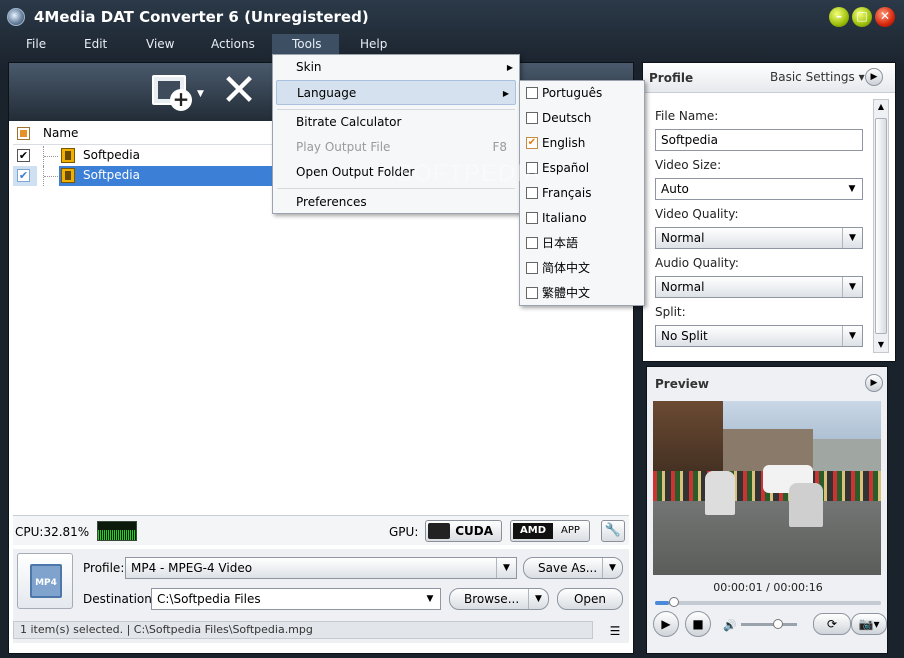 Image resolution: width=904 pixels, height=658 pixels. What do you see at coordinates (613, 531) in the screenshot?
I see `settings-wrench-icon: 🔧` at bounding box center [613, 531].